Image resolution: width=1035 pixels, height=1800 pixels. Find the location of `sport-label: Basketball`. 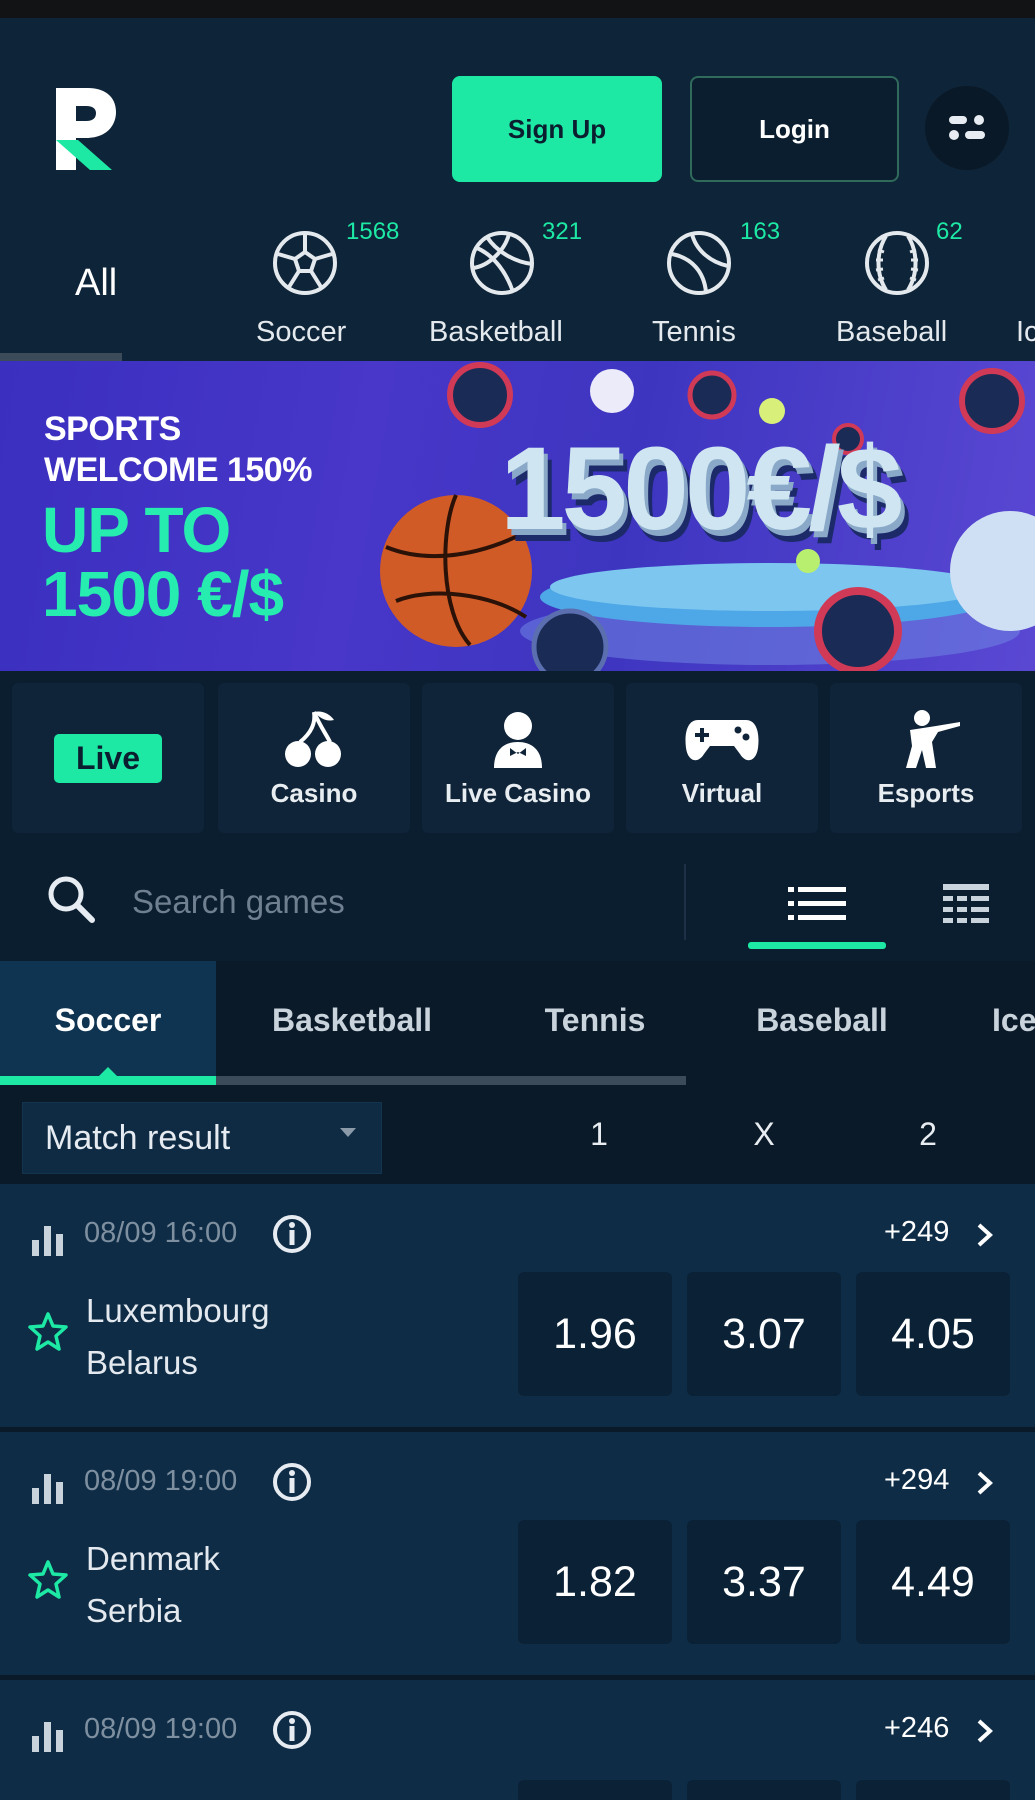

sport-label: Basketball is located at coordinates (496, 332).